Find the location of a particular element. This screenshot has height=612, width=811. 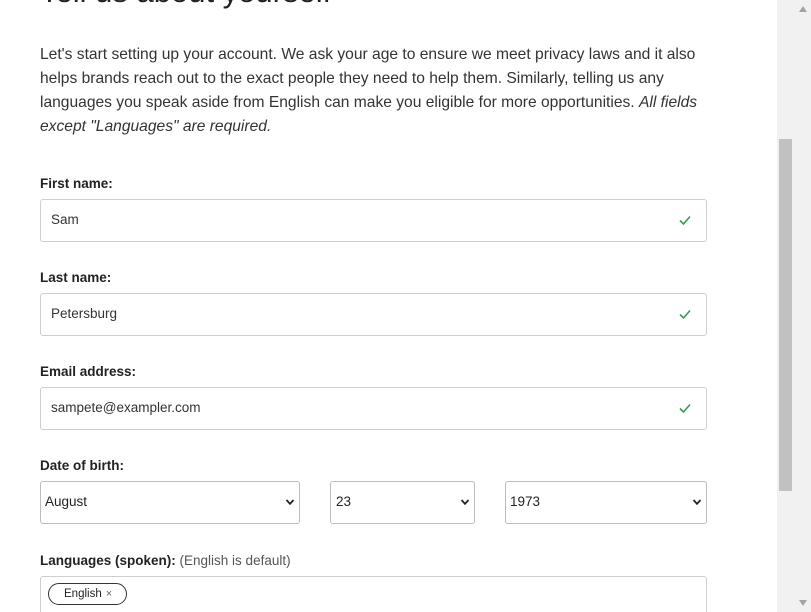

languages-label-text: Languages (spoken): is located at coordinates (108, 560).